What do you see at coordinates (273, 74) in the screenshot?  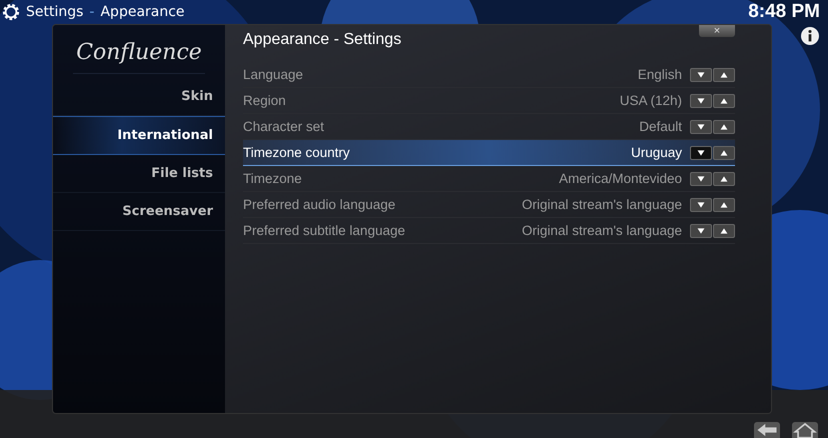 I see `setting-label: Language` at bounding box center [273, 74].